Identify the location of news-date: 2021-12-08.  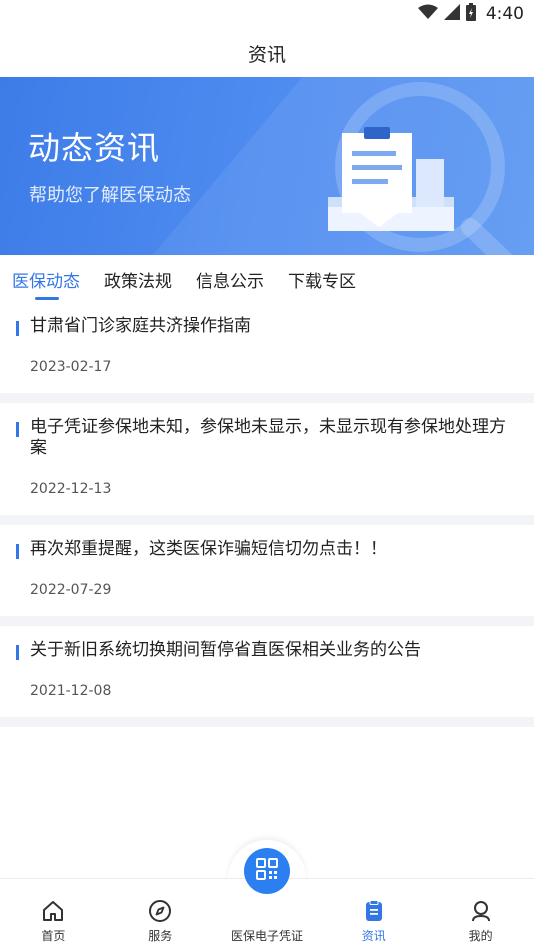
(71, 691).